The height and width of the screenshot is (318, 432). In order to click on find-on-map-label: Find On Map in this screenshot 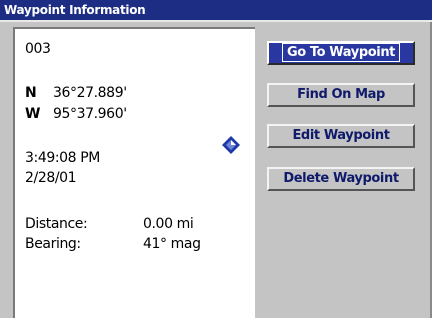, I will do `click(341, 94)`.